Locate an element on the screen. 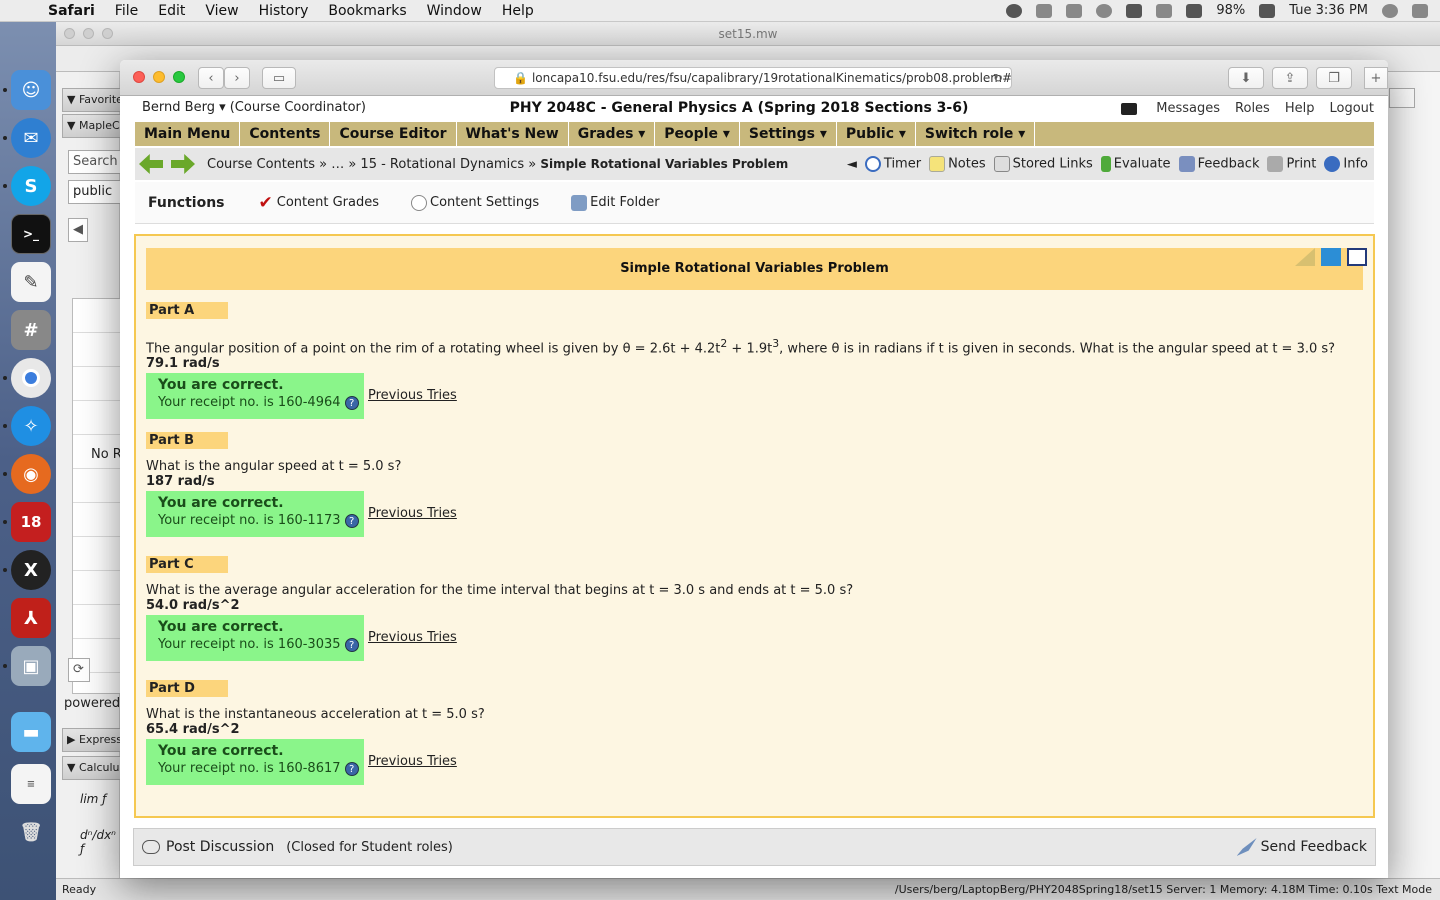  menu-file: File is located at coordinates (126, 11).